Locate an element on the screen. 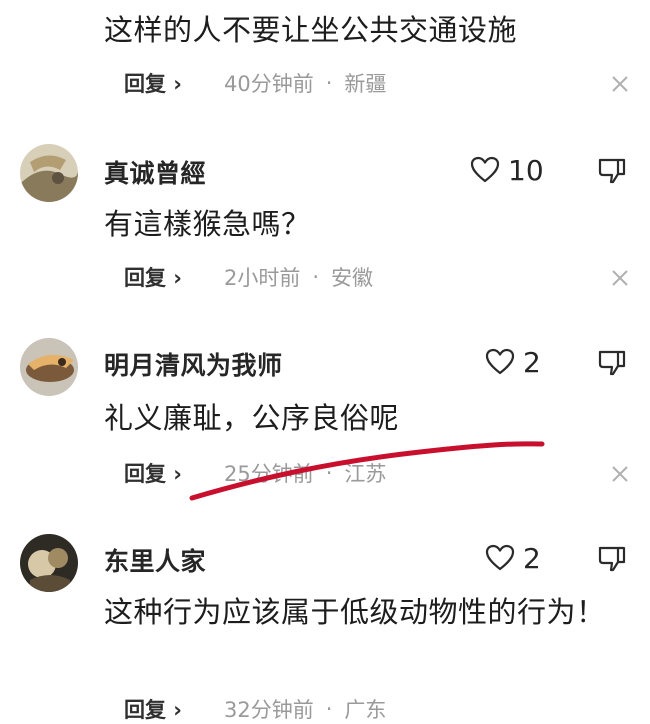 This screenshot has width=650, height=724. comment-time: 40分钟前 is located at coordinates (268, 84).